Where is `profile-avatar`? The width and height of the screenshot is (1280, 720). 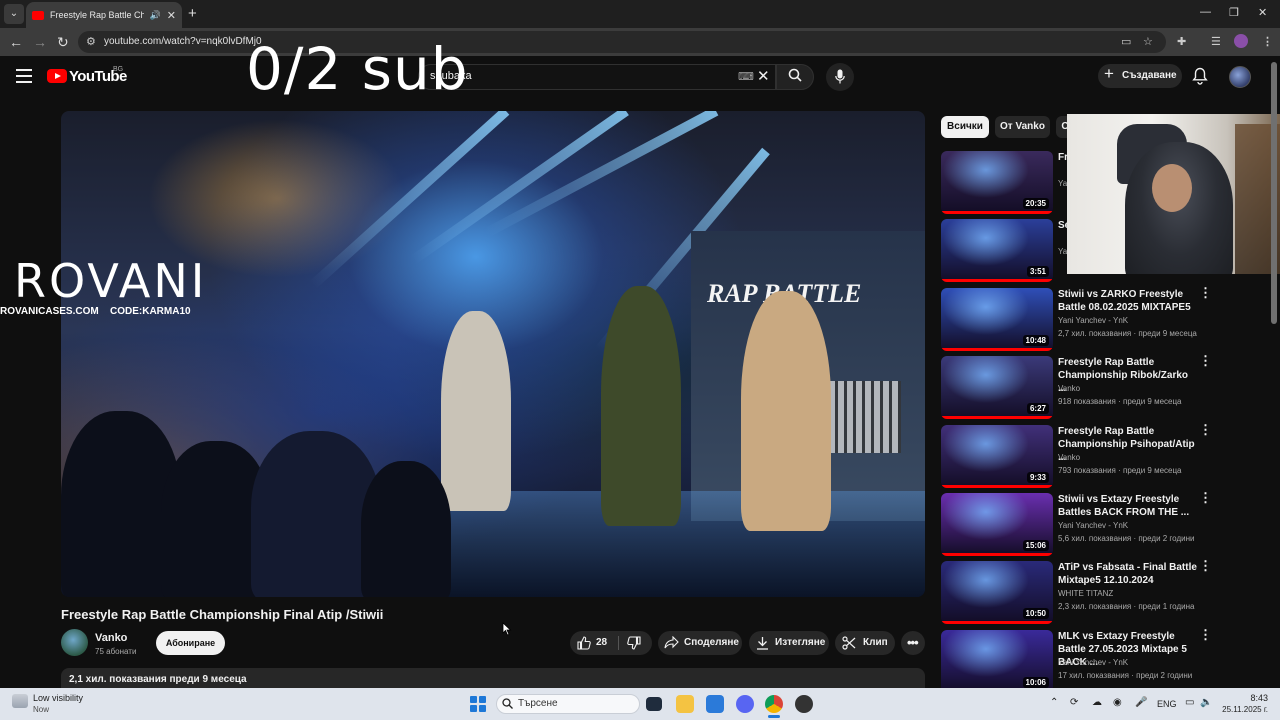 profile-avatar is located at coordinates (1241, 41).